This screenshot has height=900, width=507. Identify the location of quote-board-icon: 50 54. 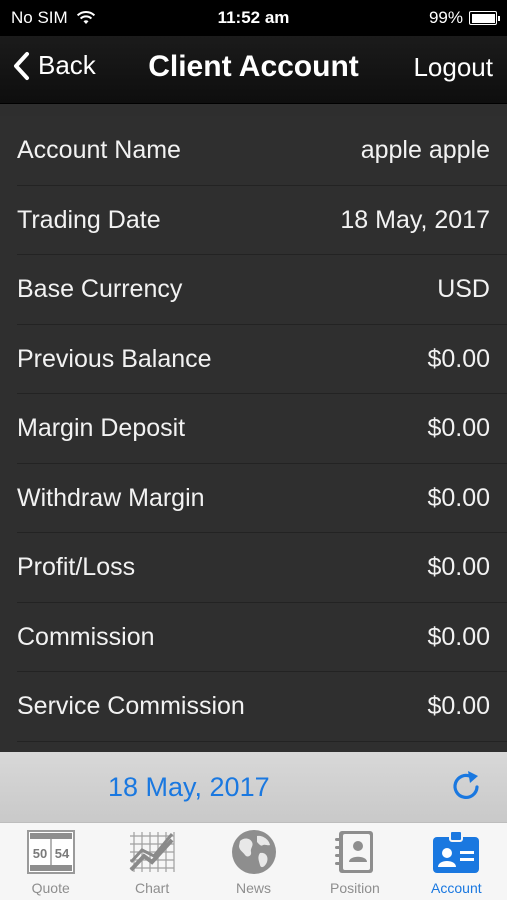
(51, 852).